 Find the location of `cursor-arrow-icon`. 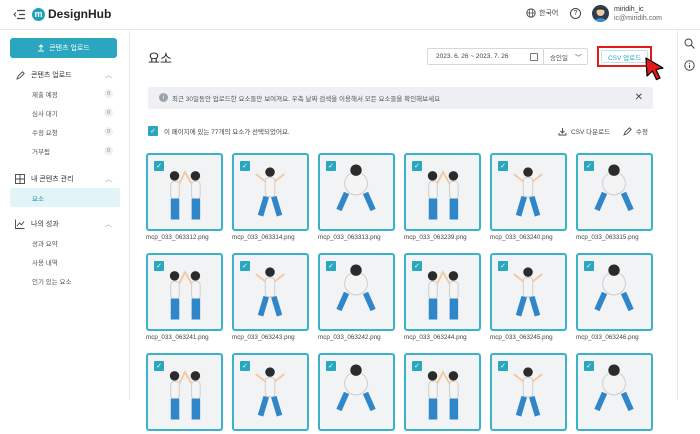

cursor-arrow-icon is located at coordinates (654, 69).